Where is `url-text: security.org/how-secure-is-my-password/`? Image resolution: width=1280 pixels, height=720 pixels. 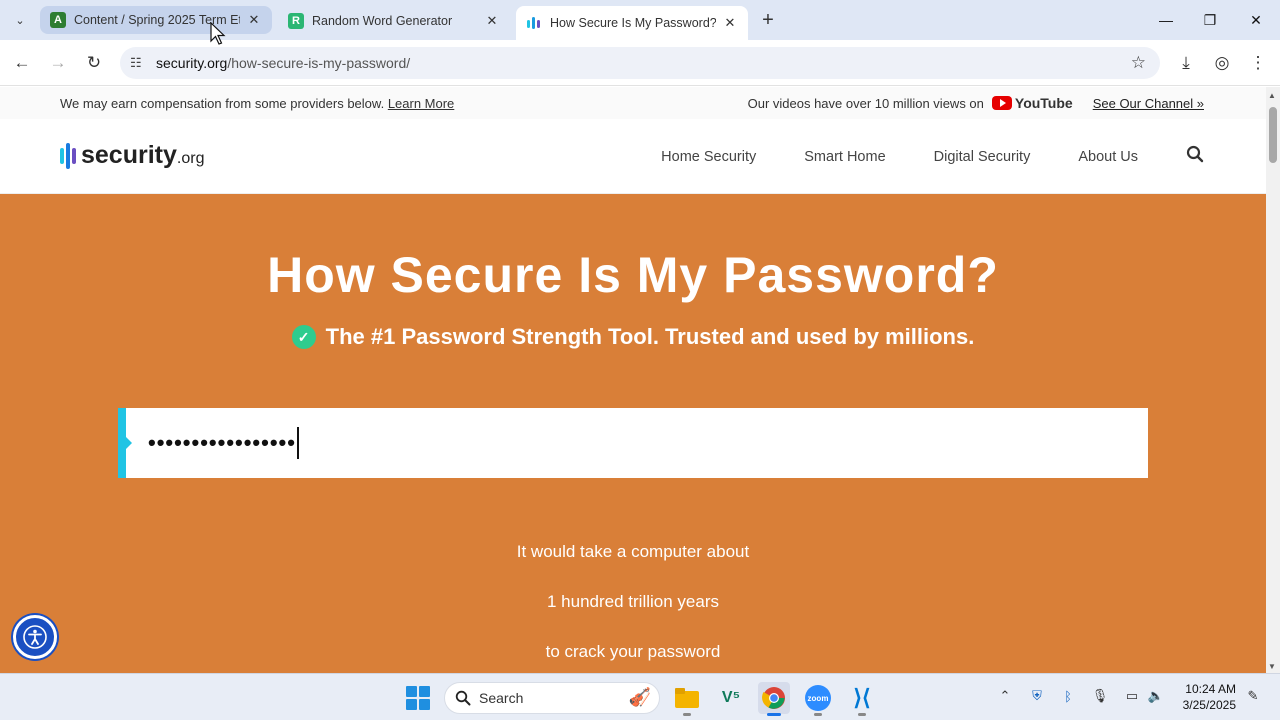 url-text: security.org/how-secure-is-my-password/ is located at coordinates (283, 63).